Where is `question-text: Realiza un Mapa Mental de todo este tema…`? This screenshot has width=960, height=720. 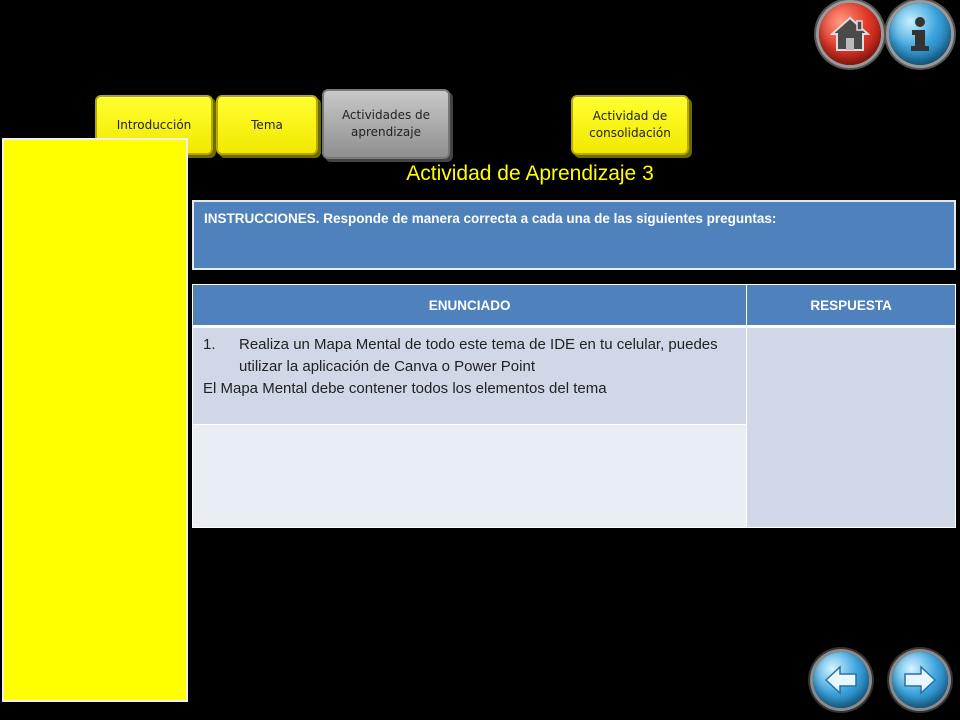
question-text: Realiza un Mapa Mental de todo este tema… is located at coordinates (478, 355).